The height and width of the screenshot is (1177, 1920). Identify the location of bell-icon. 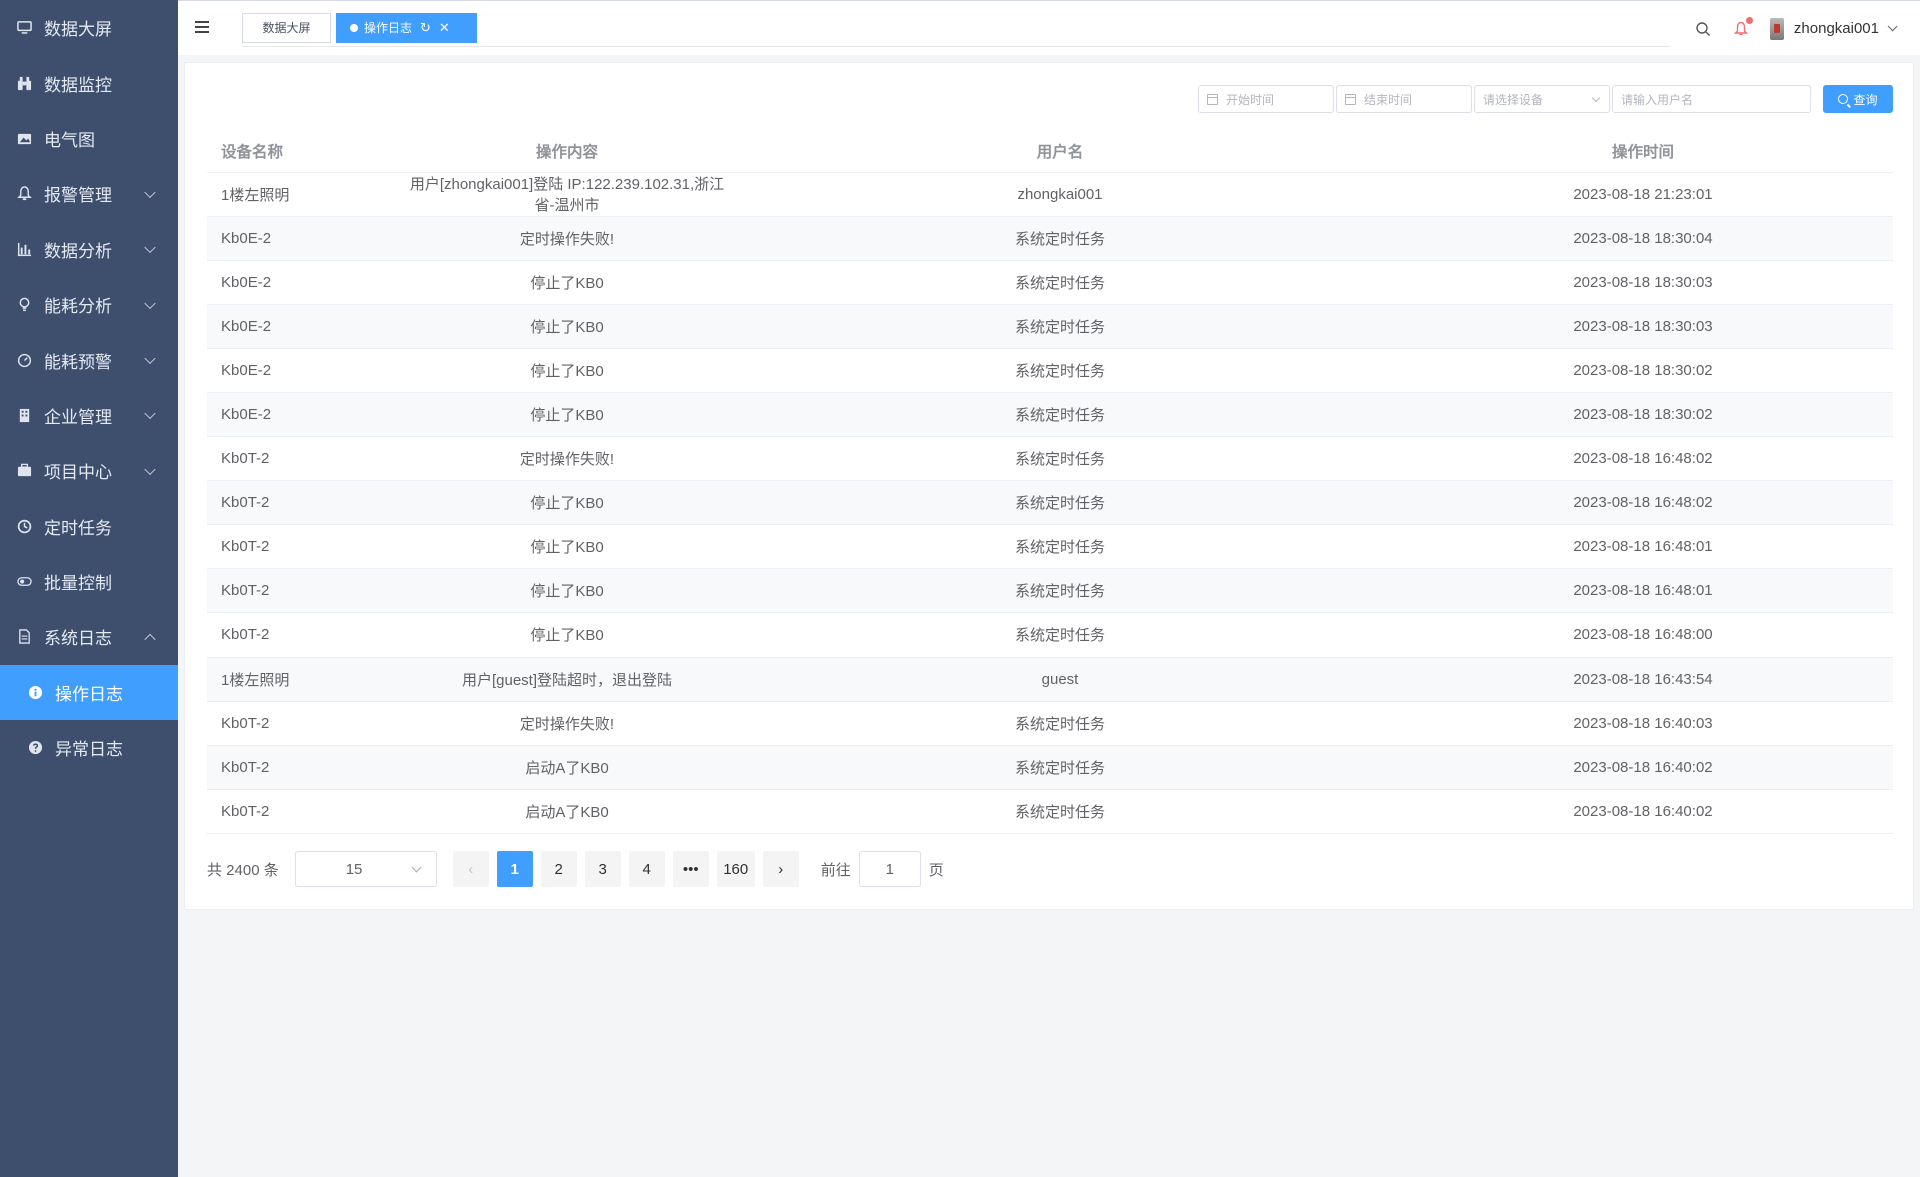
(1742, 27).